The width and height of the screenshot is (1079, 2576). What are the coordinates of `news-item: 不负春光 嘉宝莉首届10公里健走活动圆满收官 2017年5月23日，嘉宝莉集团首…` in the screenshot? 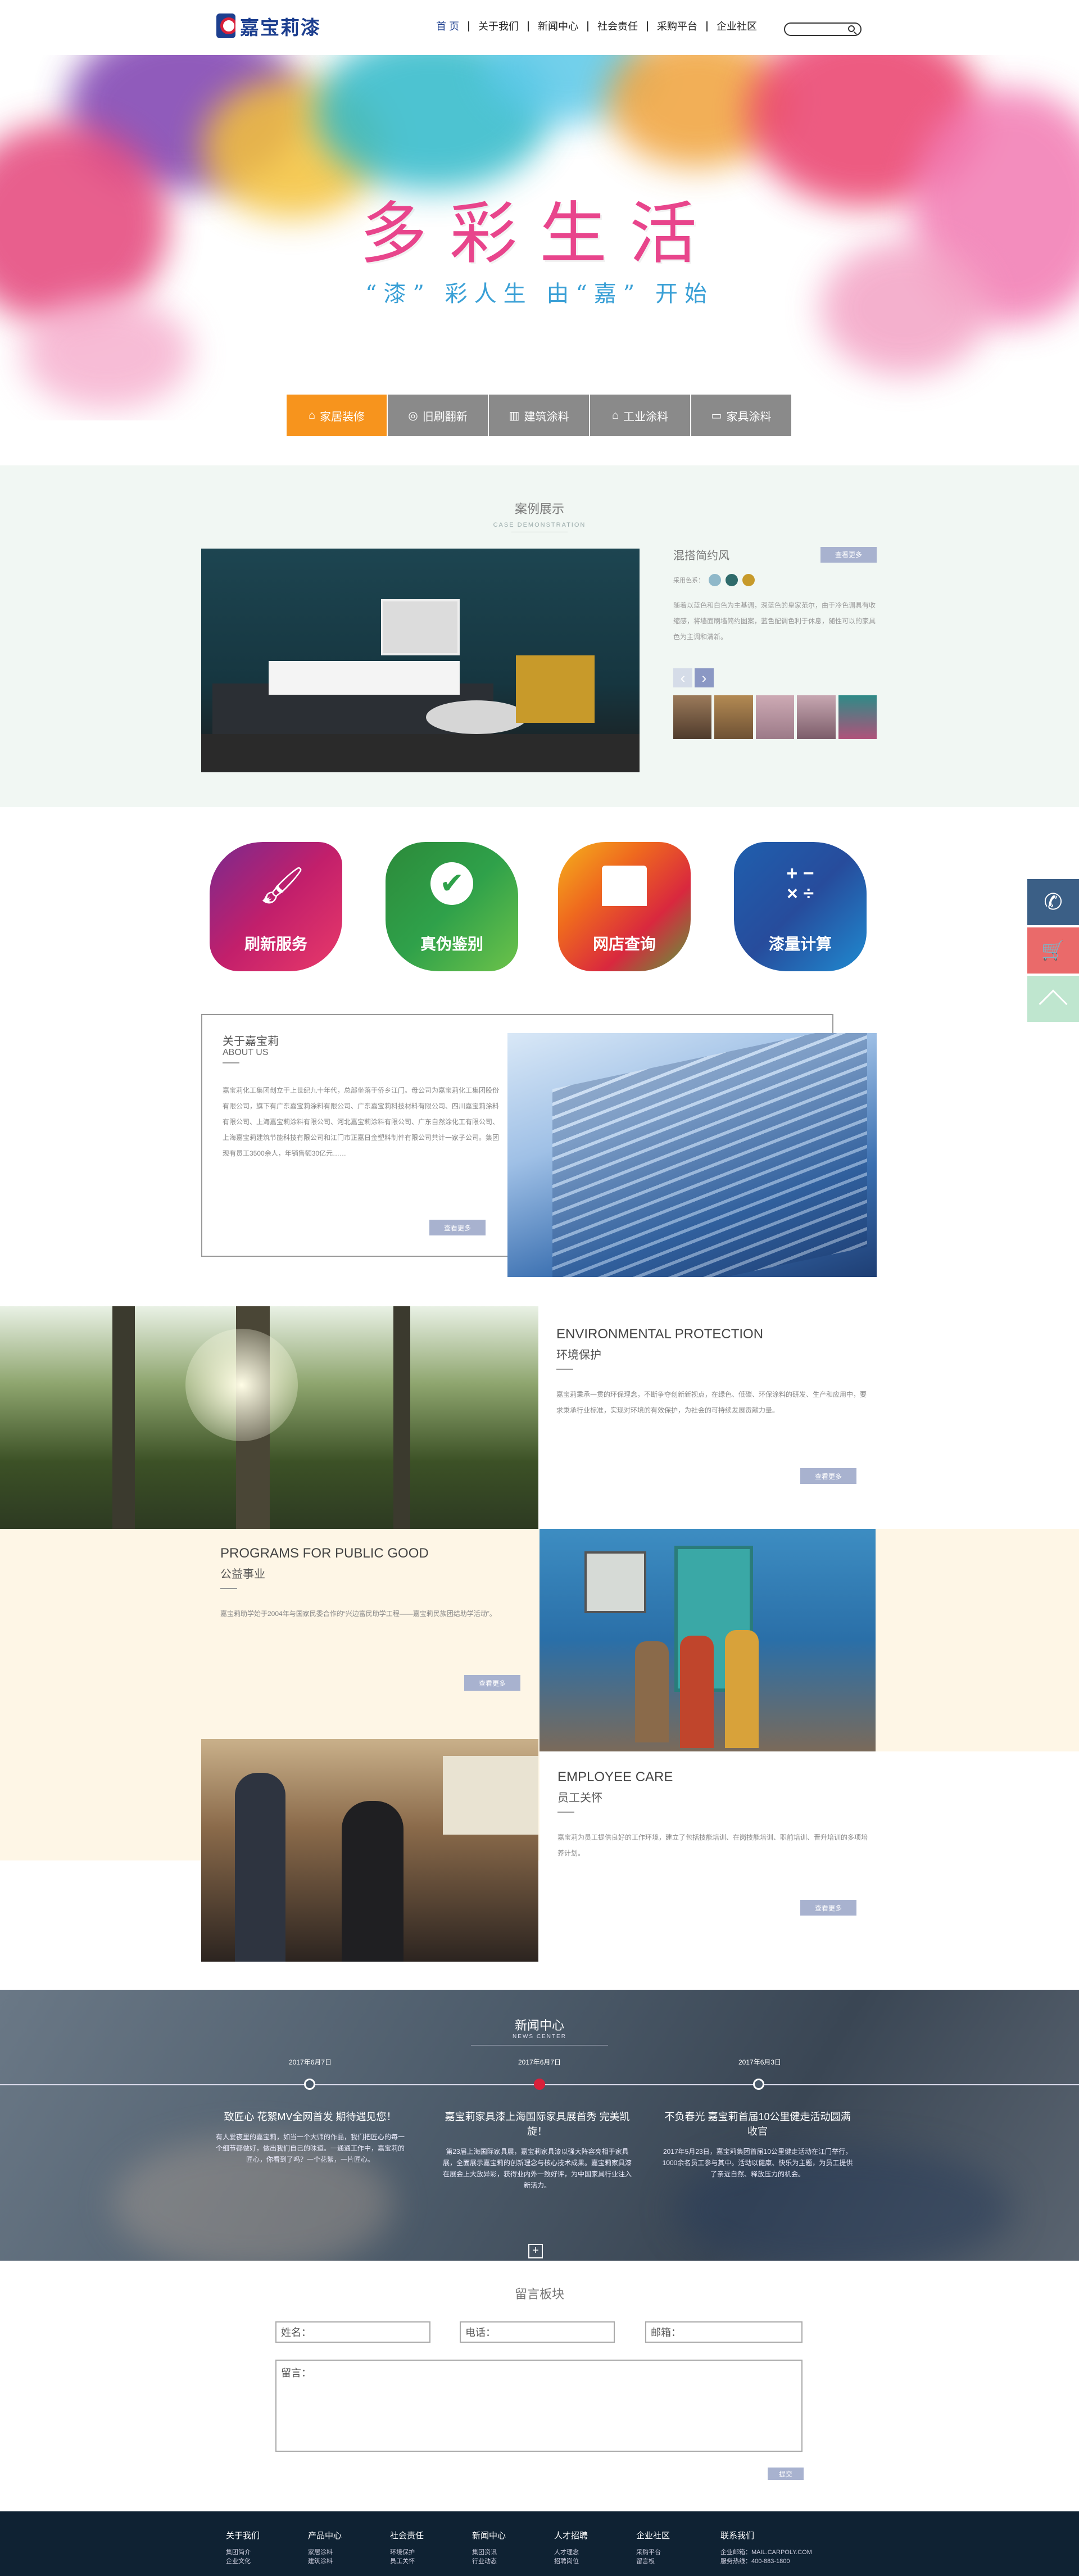 It's located at (757, 2144).